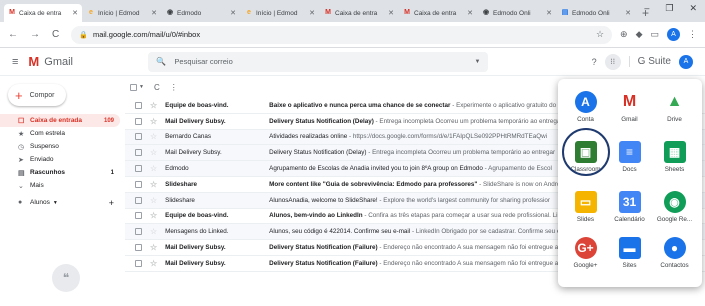 This screenshot has width=705, height=306. What do you see at coordinates (692, 34) in the screenshot?
I see `browser-menu-icon: ⋮` at bounding box center [692, 34].